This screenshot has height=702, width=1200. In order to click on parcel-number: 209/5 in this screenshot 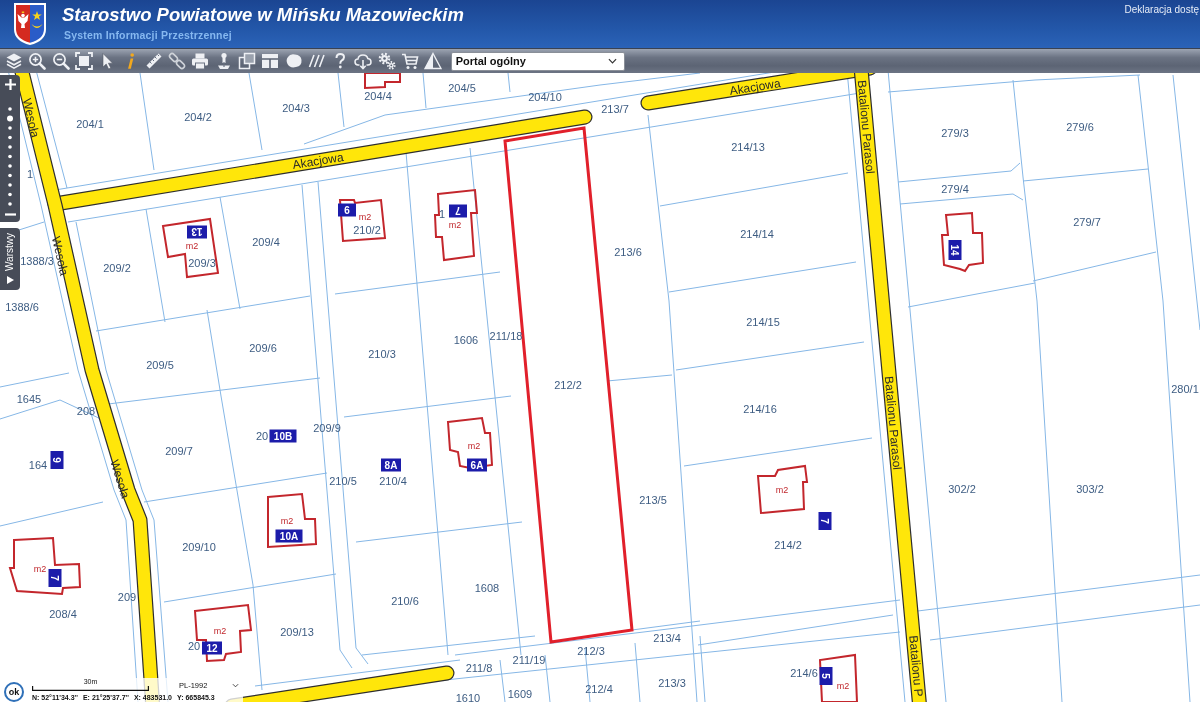, I will do `click(160, 365)`.